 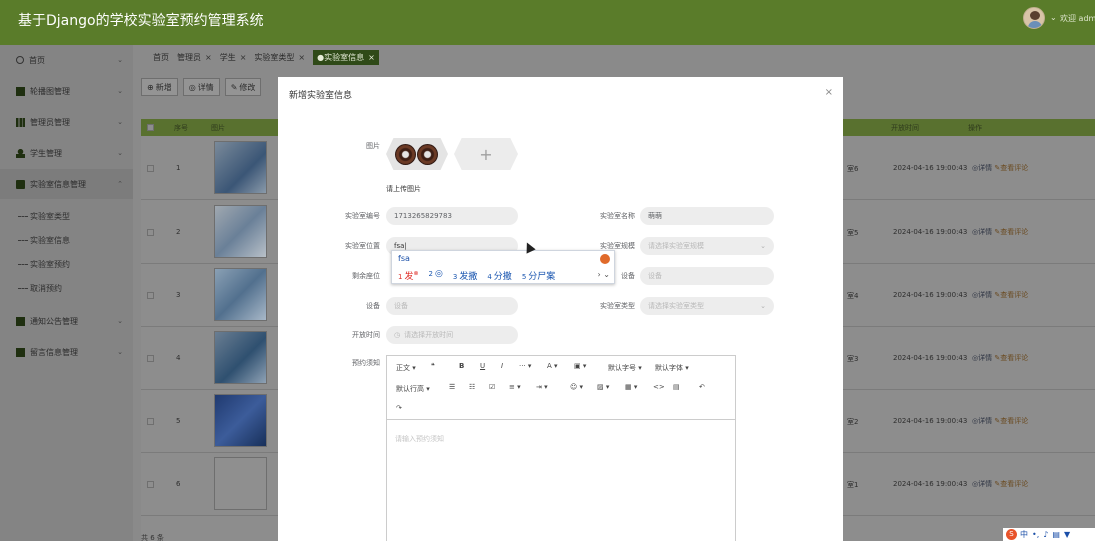 I want to click on opentime-picker: ◷ 请选择开放时间, so click(x=452, y=335).